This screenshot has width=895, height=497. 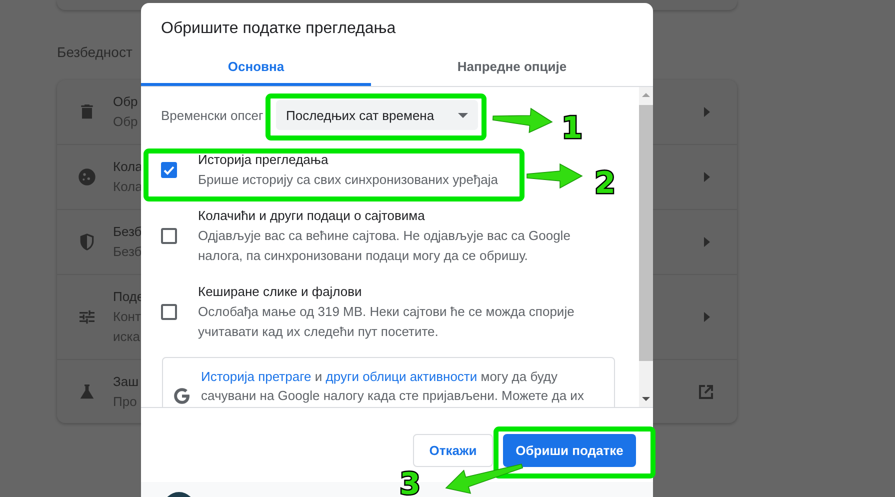 I want to click on annotation-number: 3, so click(x=410, y=482).